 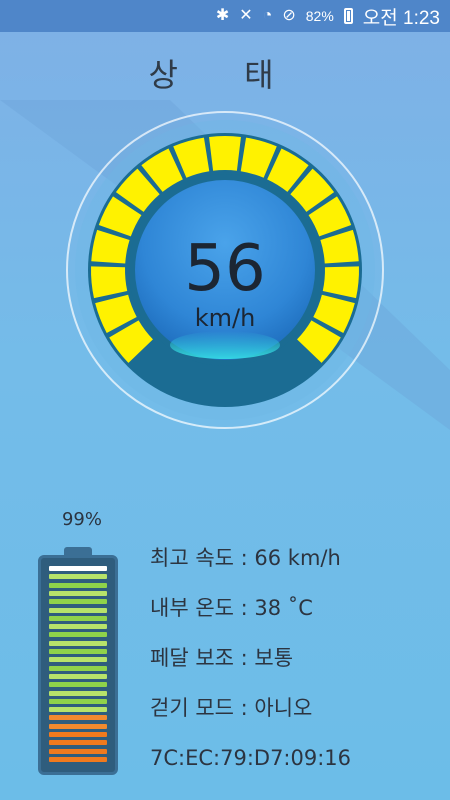 I want to click on wifi-icon: ◔, so click(x=267, y=15).